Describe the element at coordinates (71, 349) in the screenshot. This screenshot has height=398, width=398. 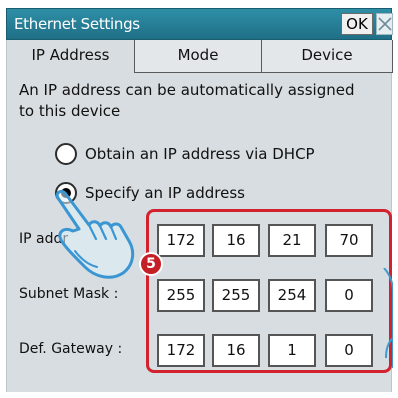
I see `default-gateway-label: Def. Gateway :` at that location.